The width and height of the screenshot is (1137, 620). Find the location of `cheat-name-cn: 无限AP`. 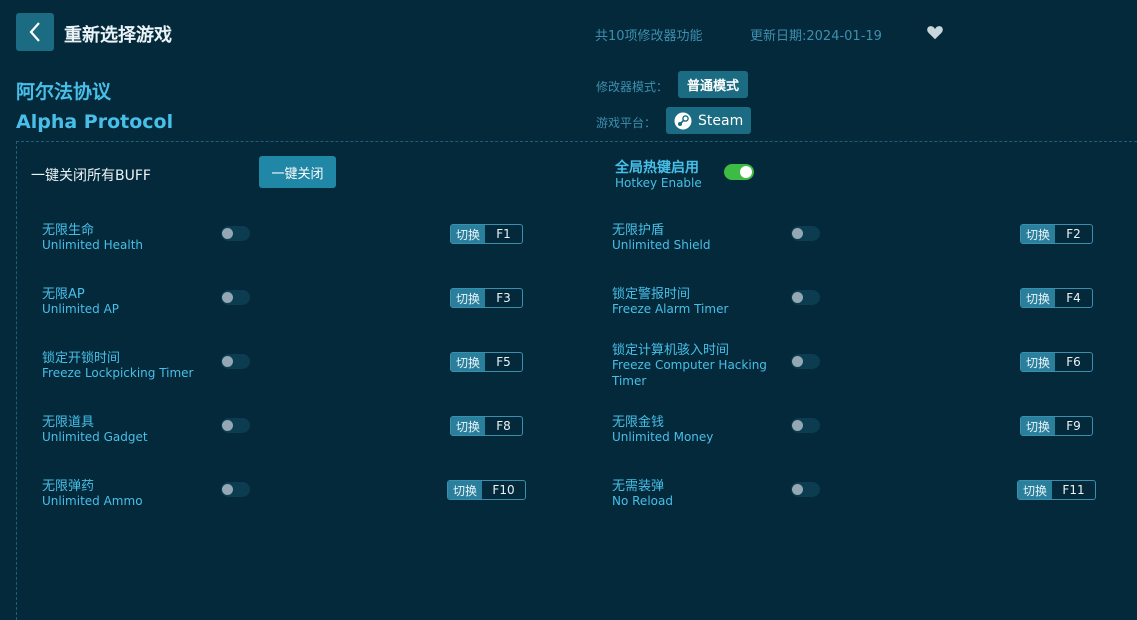

cheat-name-cn: 无限AP is located at coordinates (63, 294).